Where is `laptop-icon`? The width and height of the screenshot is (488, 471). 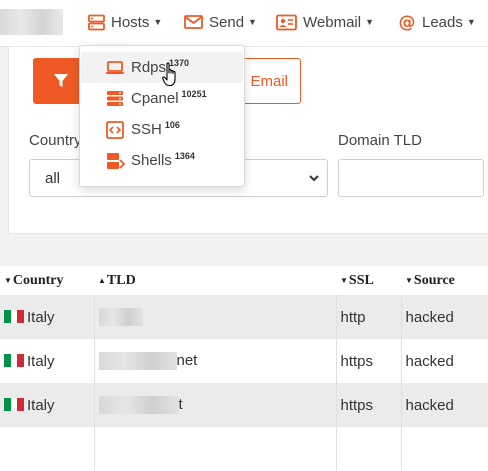 laptop-icon is located at coordinates (115, 67).